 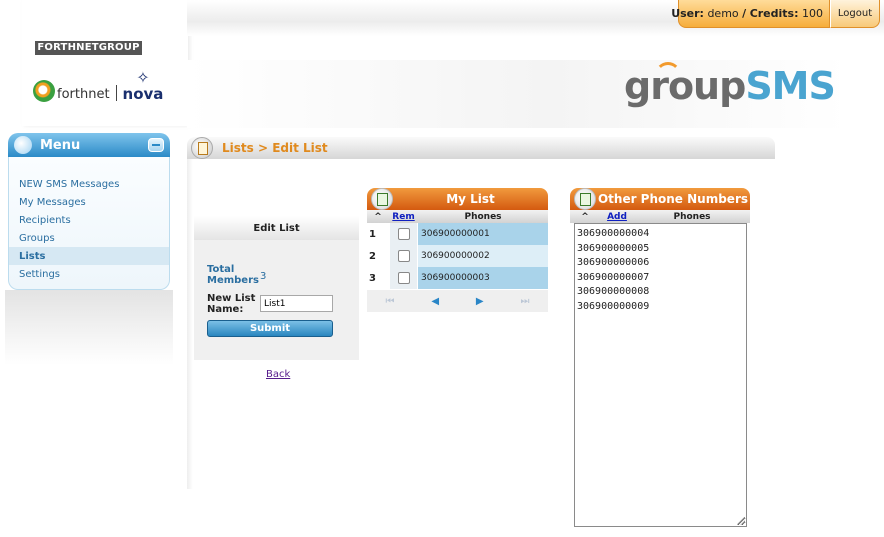 I want to click on credits-label: Credits:, so click(x=774, y=13).